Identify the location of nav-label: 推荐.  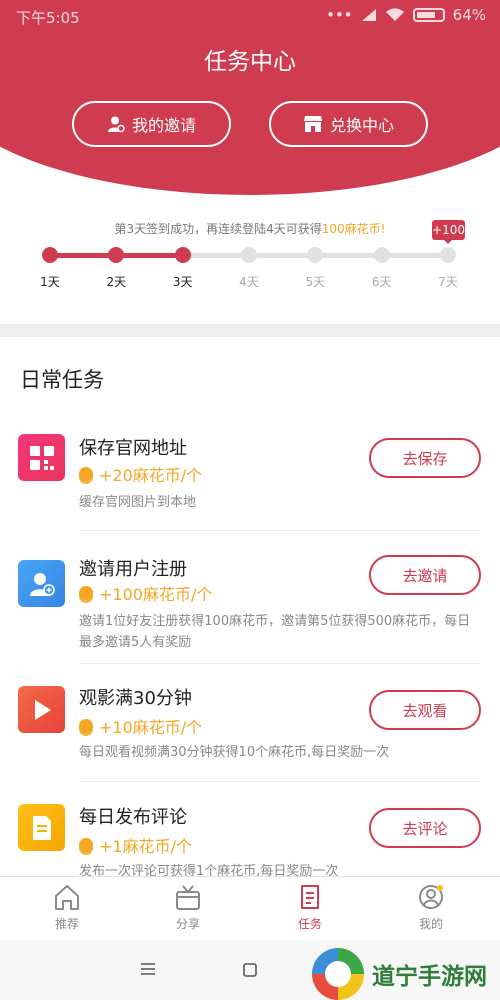
(66, 924).